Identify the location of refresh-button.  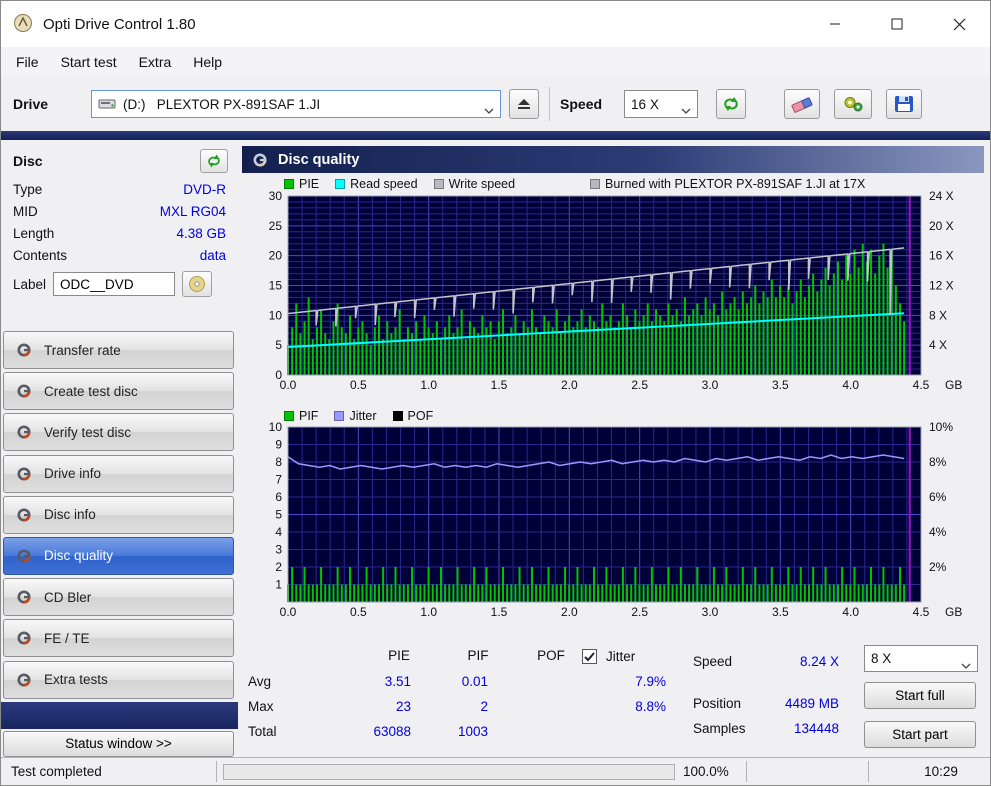
(731, 104).